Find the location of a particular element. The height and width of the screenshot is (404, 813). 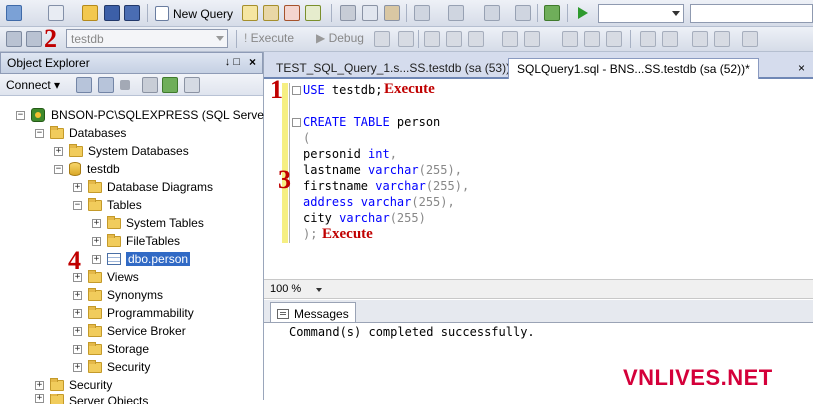

redo-icon is located at coordinates (456, 13).